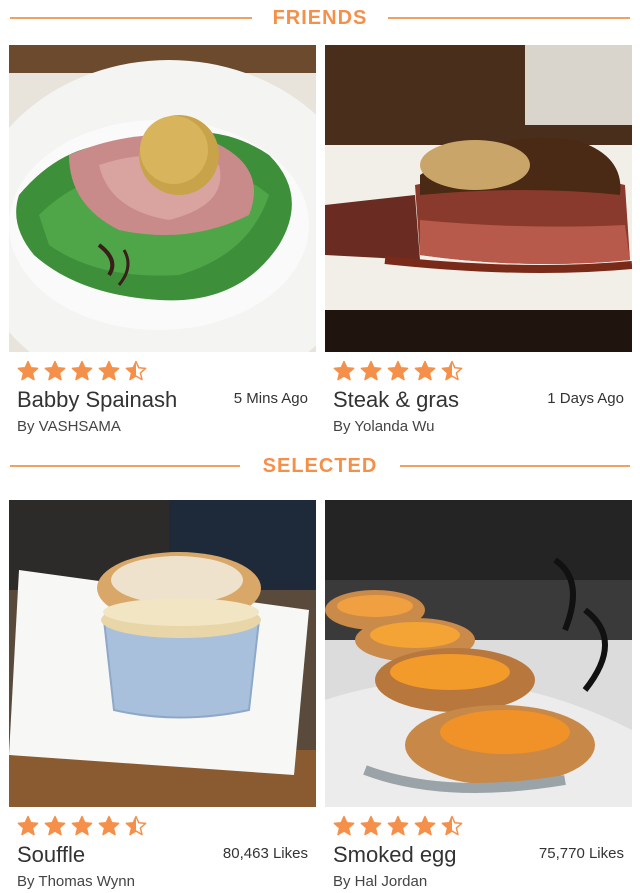  What do you see at coordinates (585, 398) in the screenshot?
I see `posted-time: 1 Days Ago` at bounding box center [585, 398].